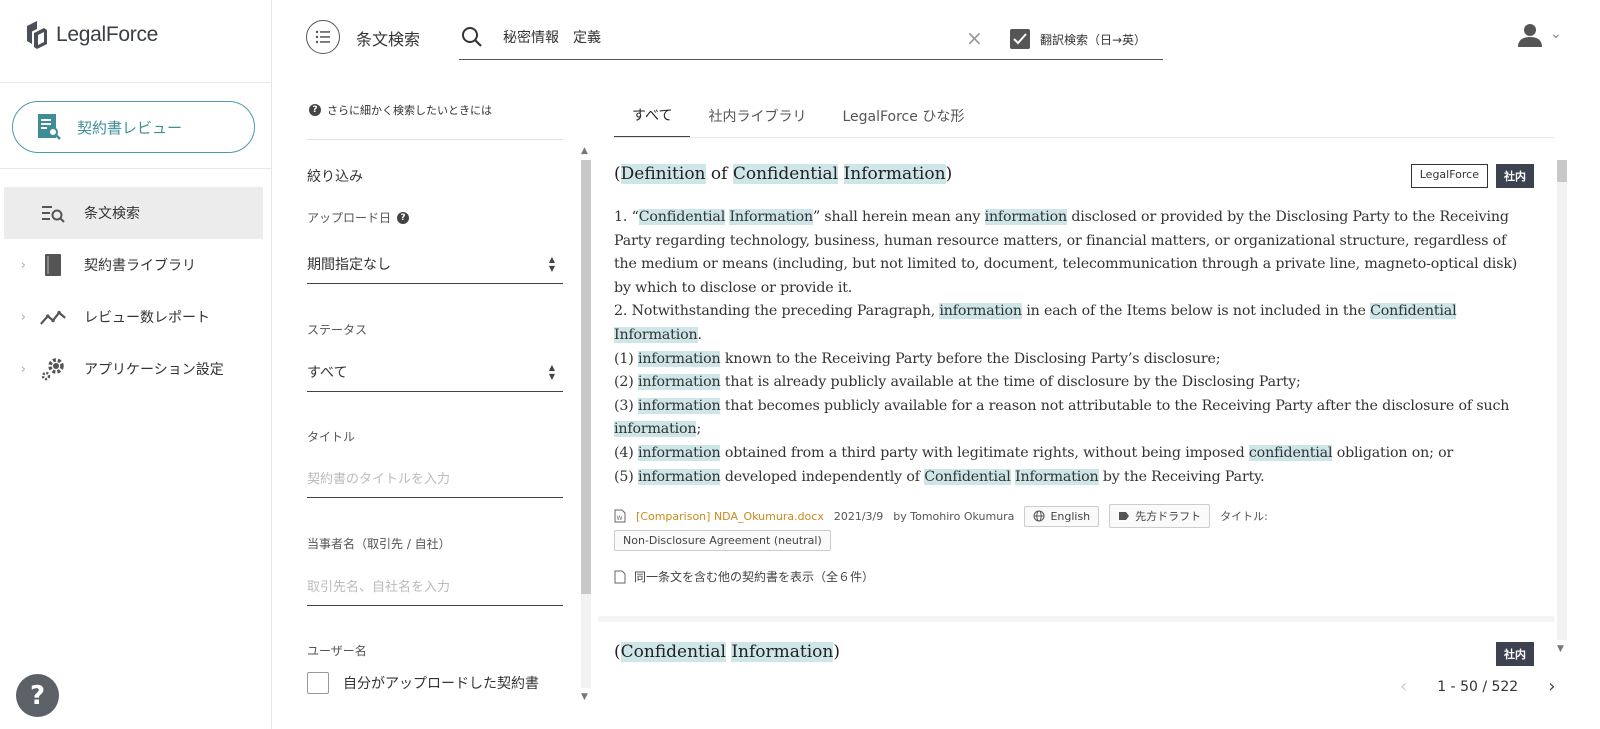 This screenshot has width=1600, height=729. I want to click on chart-line-icon, so click(53, 317).